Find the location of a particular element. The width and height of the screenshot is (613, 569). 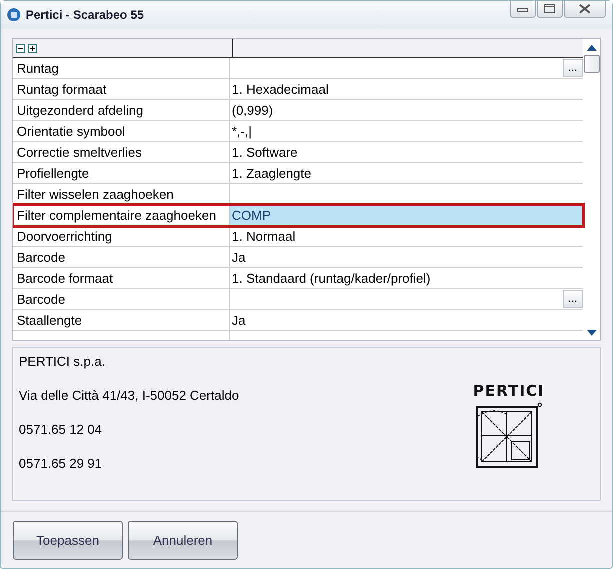

property-value: 1. Hexadecimaal is located at coordinates (407, 89).